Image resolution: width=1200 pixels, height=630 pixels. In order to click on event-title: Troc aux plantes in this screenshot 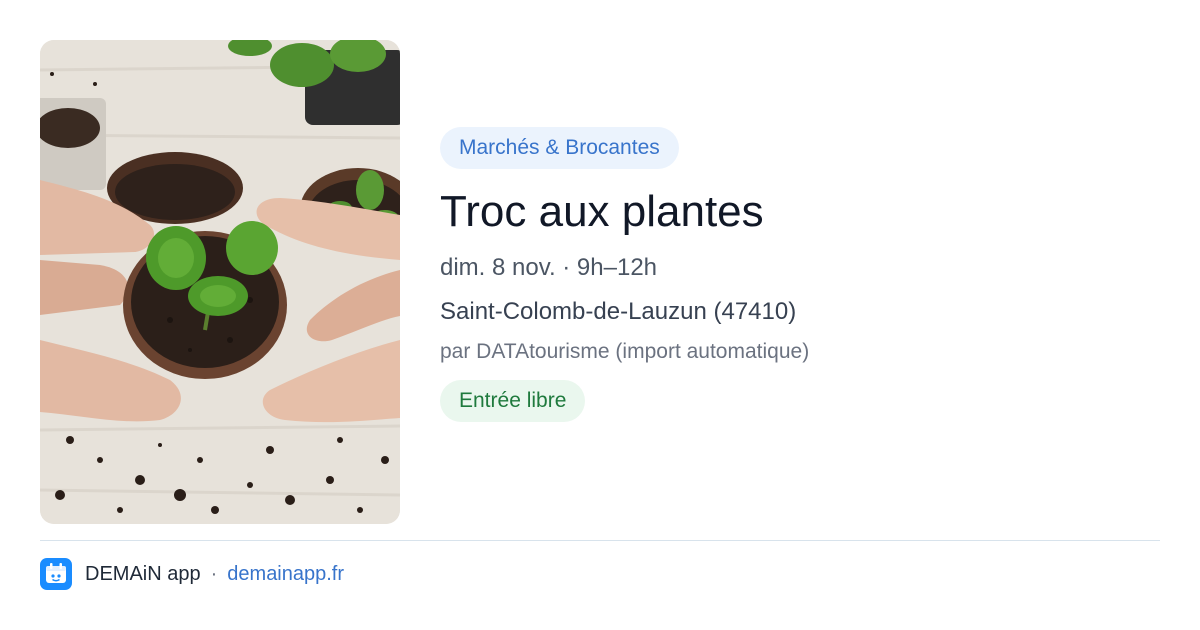, I will do `click(602, 211)`.